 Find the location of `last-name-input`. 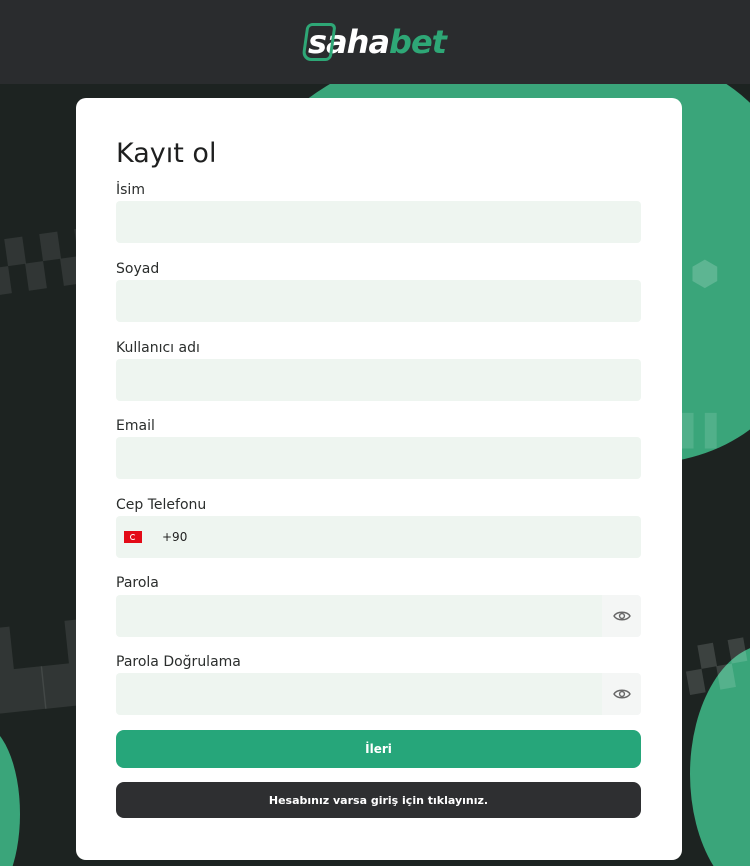

last-name-input is located at coordinates (378, 301).